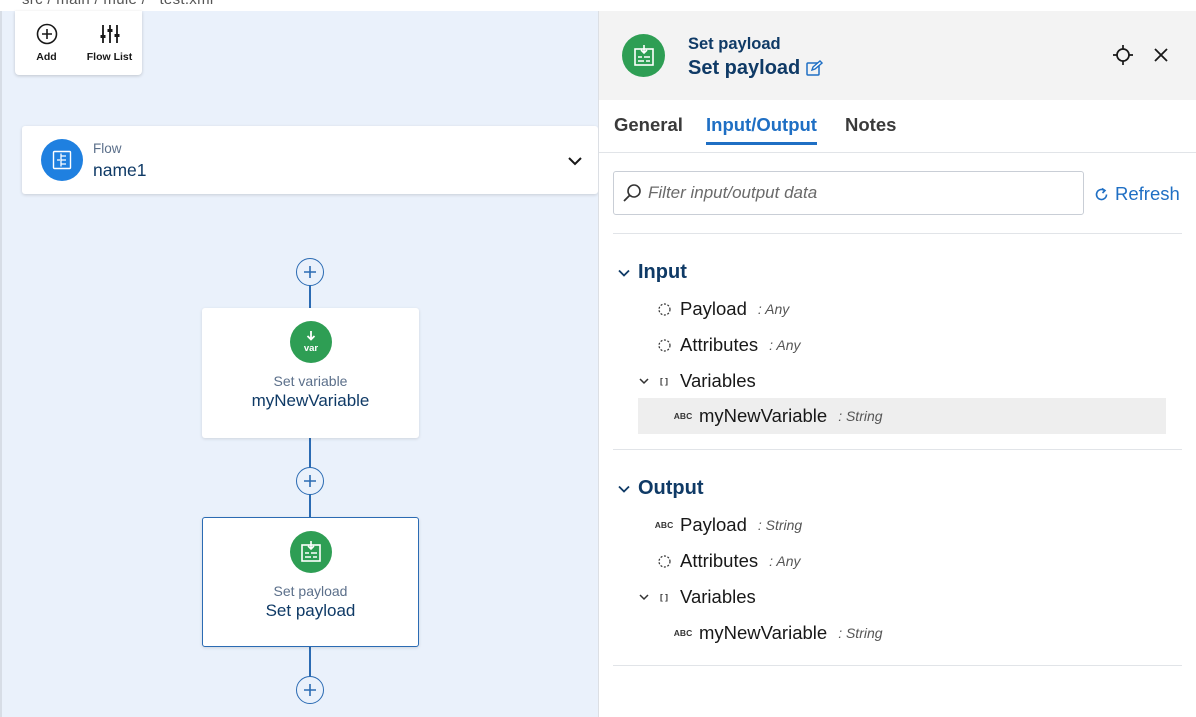 Image resolution: width=1196 pixels, height=717 pixels. Describe the element at coordinates (761, 129) in the screenshot. I see `tab-input-output: Input/Output` at that location.